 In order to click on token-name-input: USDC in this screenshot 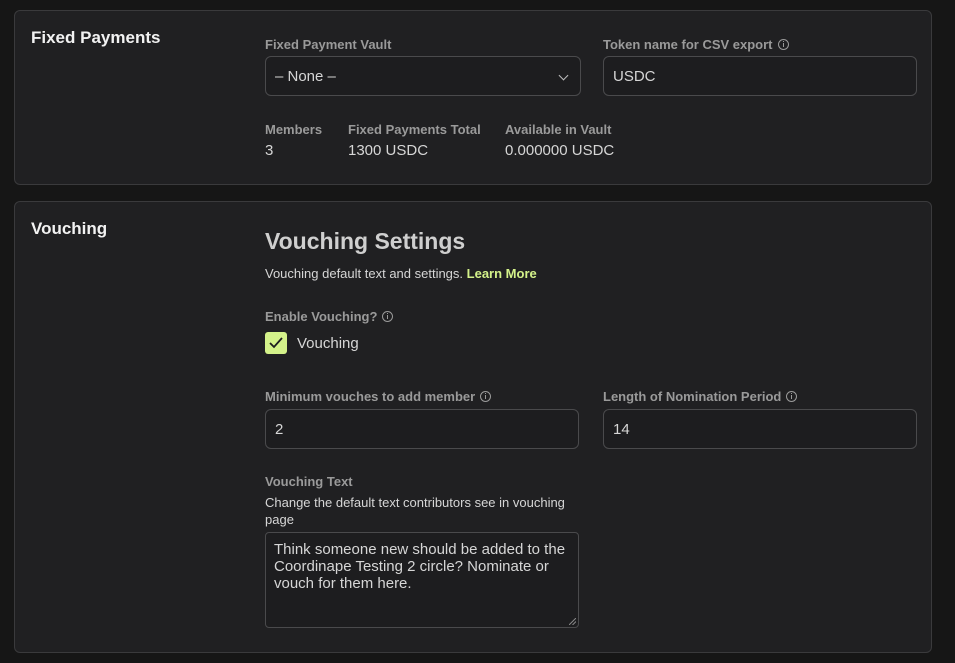, I will do `click(760, 76)`.